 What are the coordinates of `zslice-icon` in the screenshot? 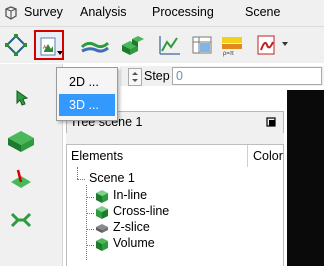 It's located at (102, 228).